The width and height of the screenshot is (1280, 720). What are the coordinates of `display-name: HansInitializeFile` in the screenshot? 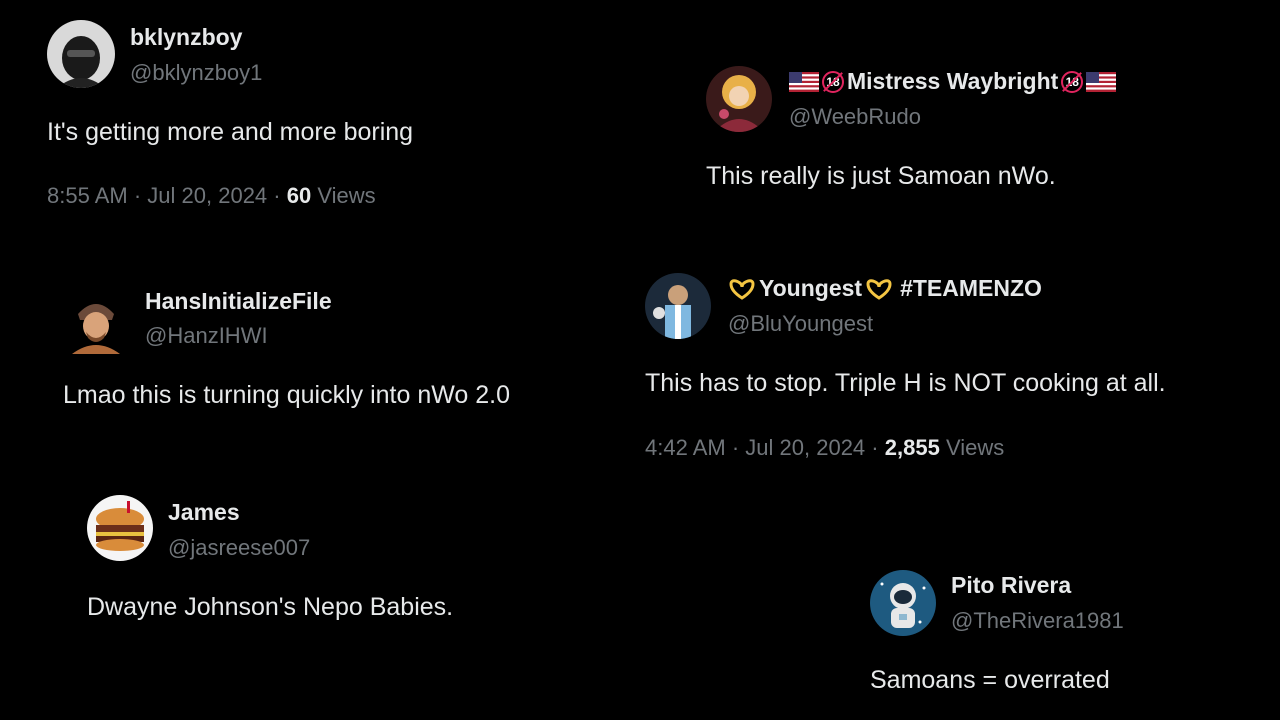 It's located at (238, 301).